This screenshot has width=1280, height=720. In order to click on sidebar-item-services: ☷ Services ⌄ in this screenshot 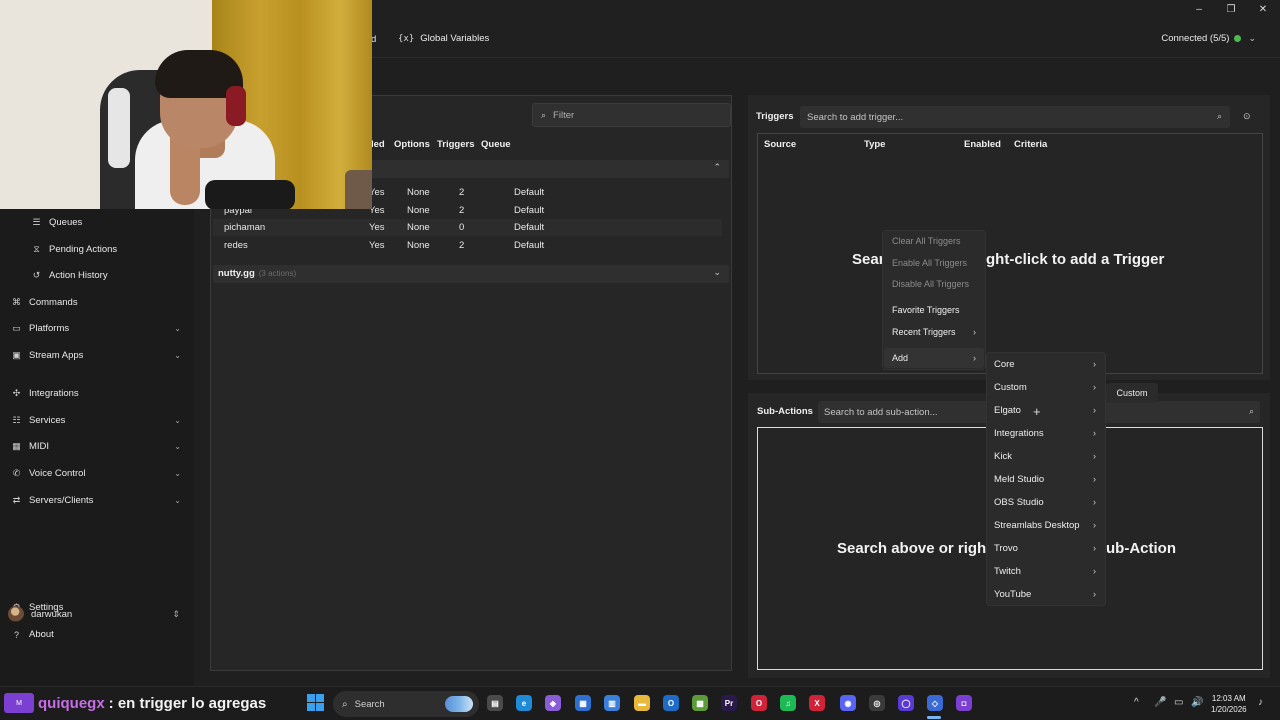, I will do `click(96, 420)`.